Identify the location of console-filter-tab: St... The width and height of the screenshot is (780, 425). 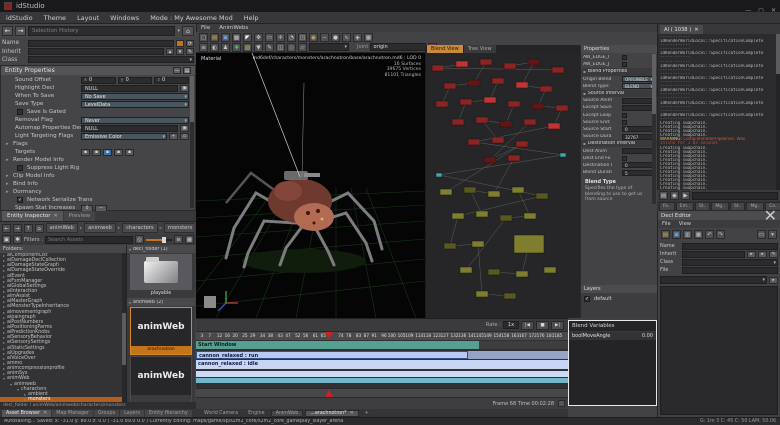
(702, 206).